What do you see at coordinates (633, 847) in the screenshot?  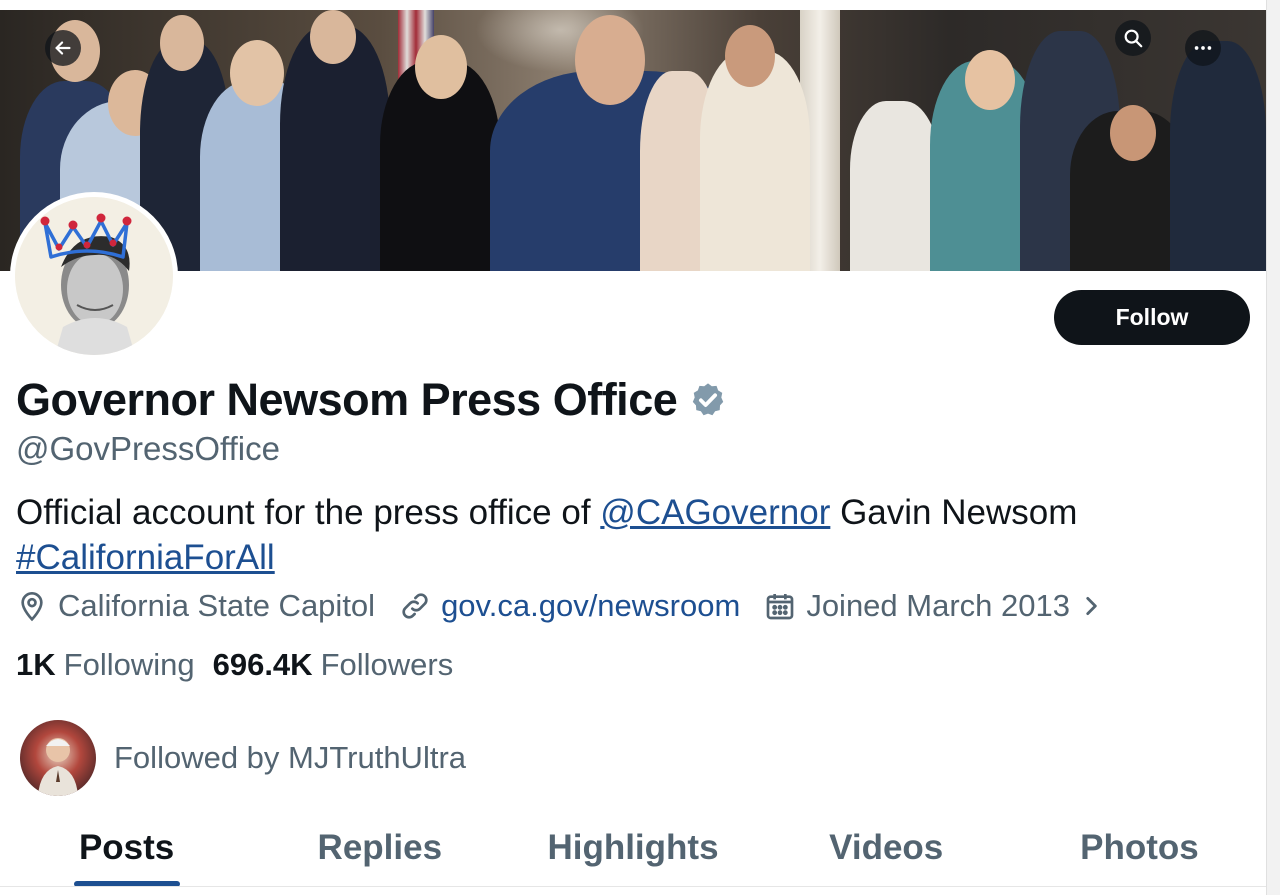 I see `tab-label: Highlights` at bounding box center [633, 847].